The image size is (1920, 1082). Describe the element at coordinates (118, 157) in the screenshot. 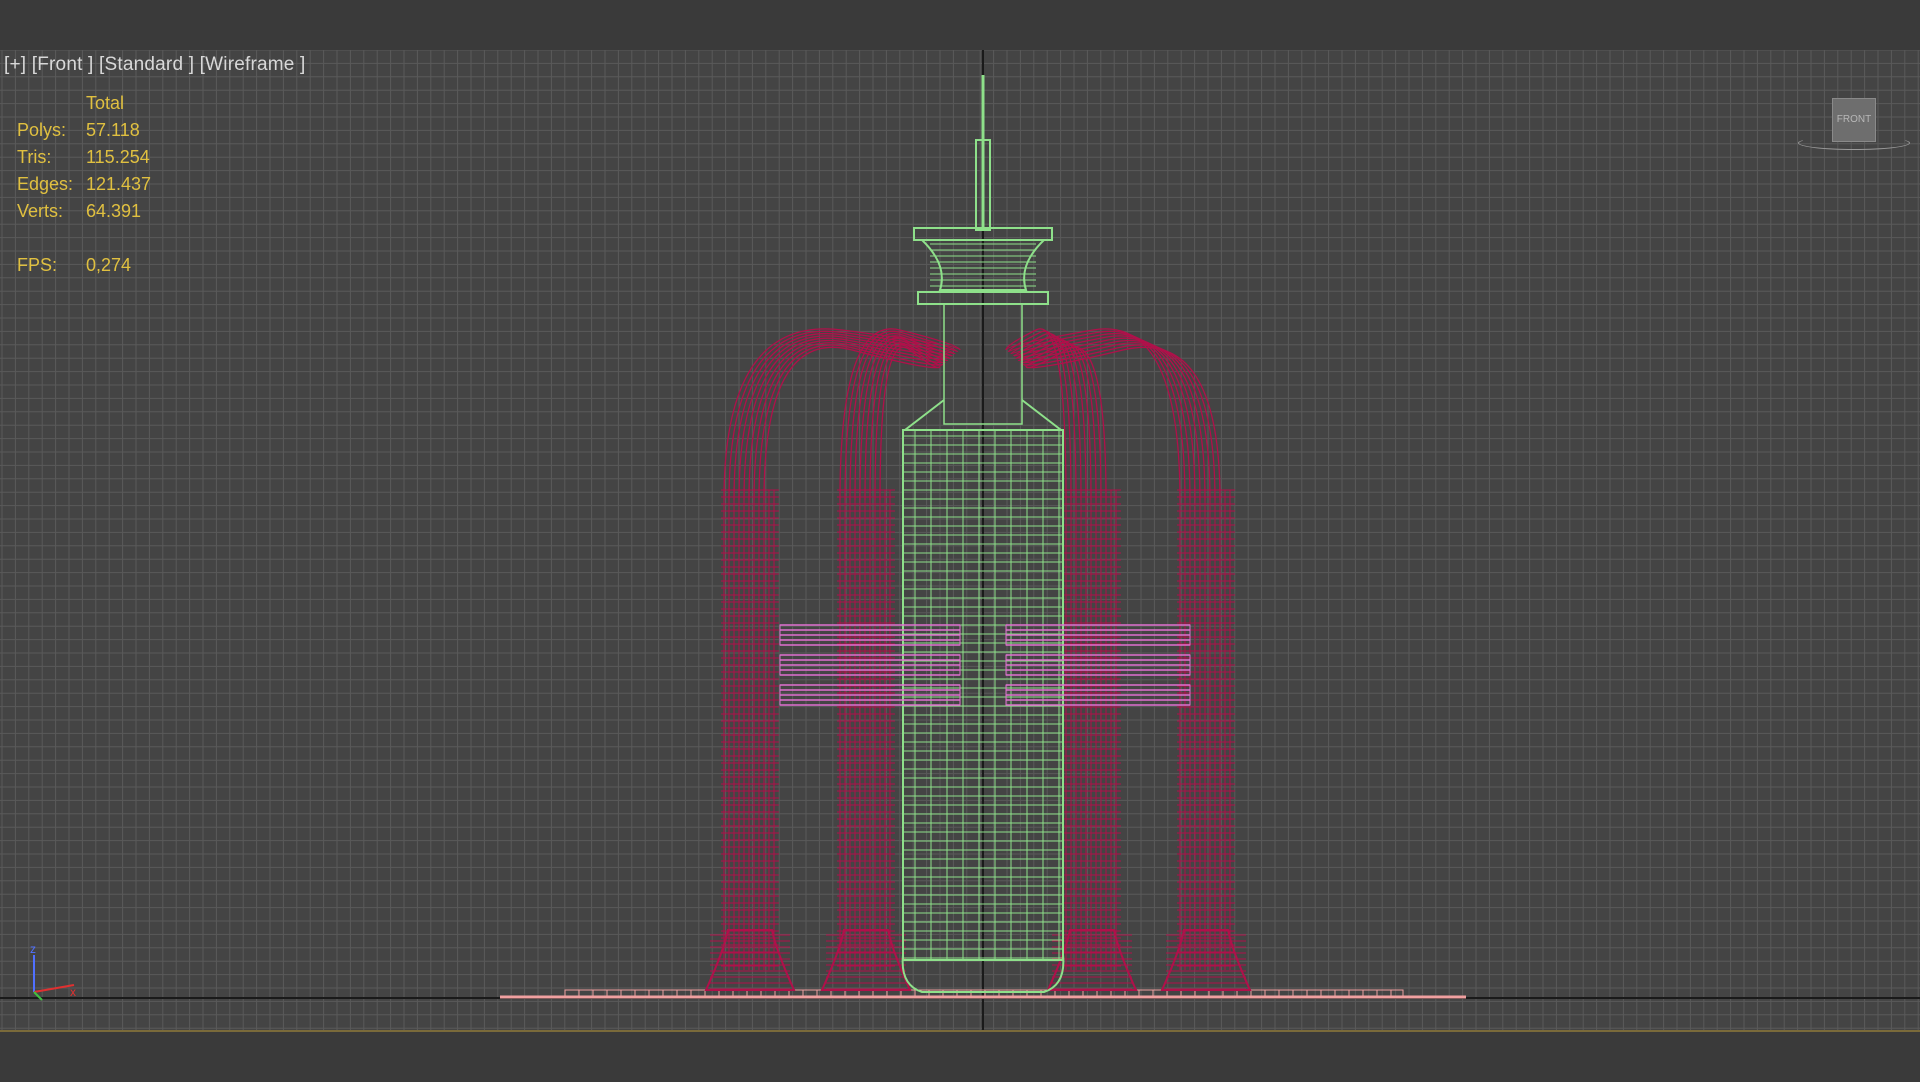

I see `stats-value: 115.254` at that location.